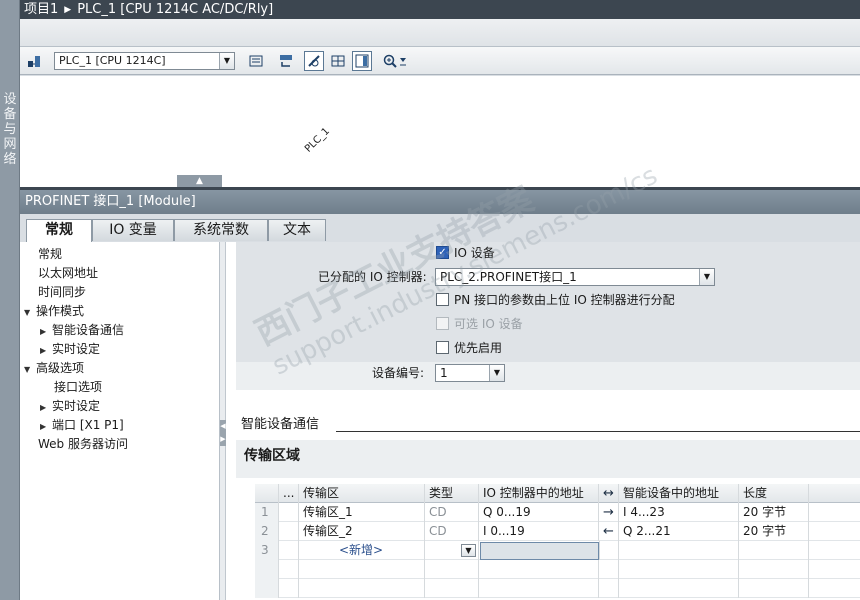 This screenshot has height=600, width=860. Describe the element at coordinates (175, 9) in the screenshot. I see `breadcrumb-device: PLC_1 [CPU 1214C AC/DC/Rly]` at that location.